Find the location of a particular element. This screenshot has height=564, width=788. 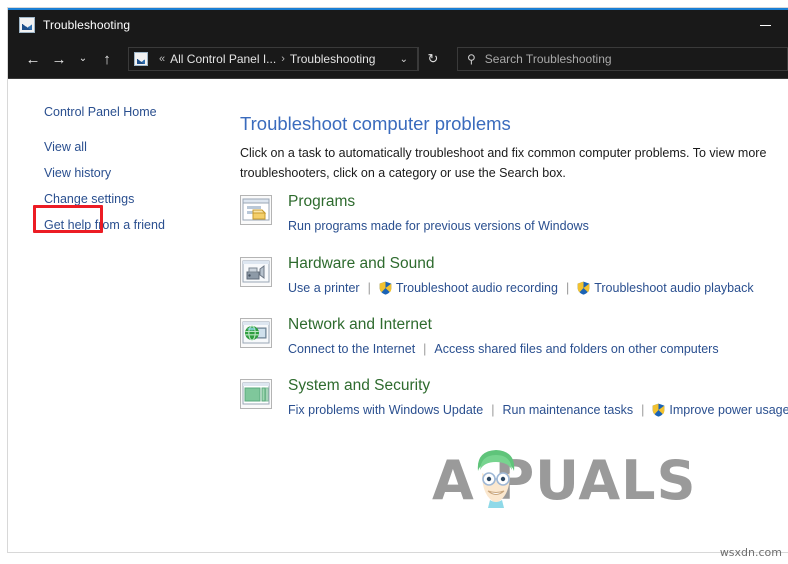

category-title-hardware-and-sound: Hardware and Sound is located at coordinates (361, 264).